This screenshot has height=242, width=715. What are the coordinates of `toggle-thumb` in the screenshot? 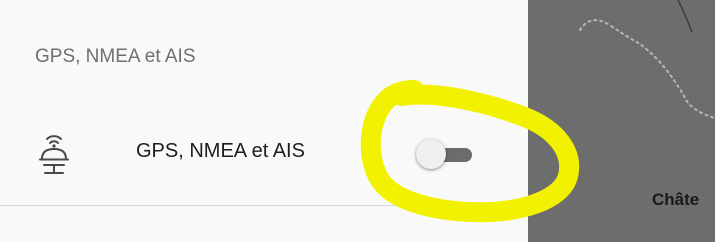 It's located at (431, 154).